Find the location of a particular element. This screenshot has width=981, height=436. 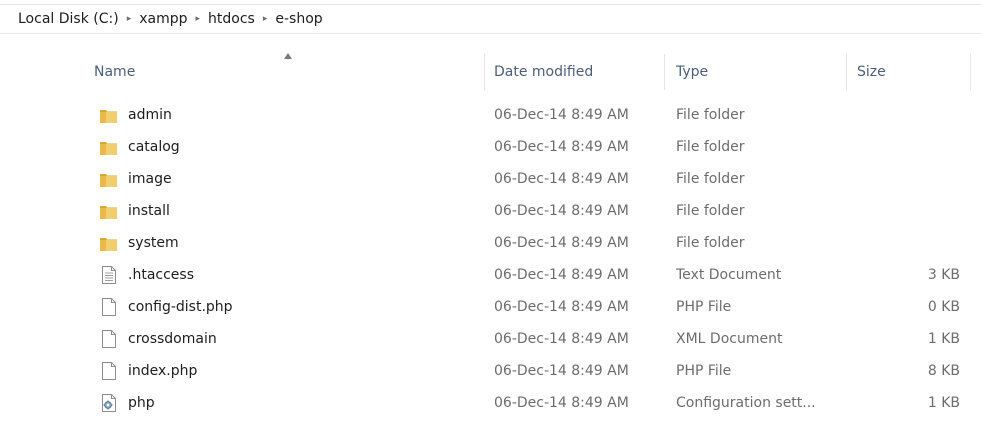

file-name: php is located at coordinates (141, 403).